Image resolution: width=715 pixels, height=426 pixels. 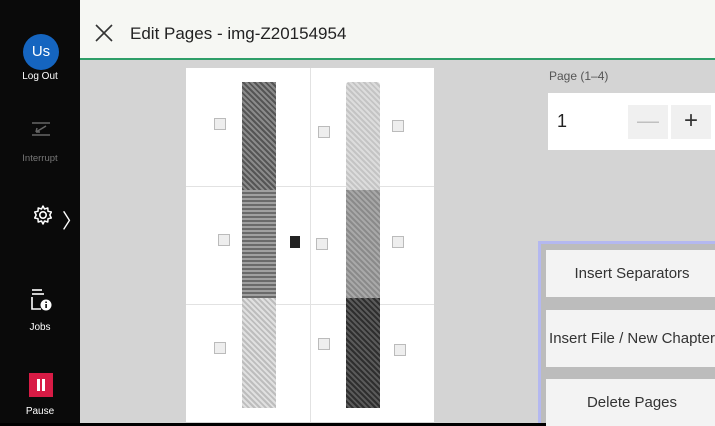 I want to click on interrupt-icon, so click(x=41, y=129).